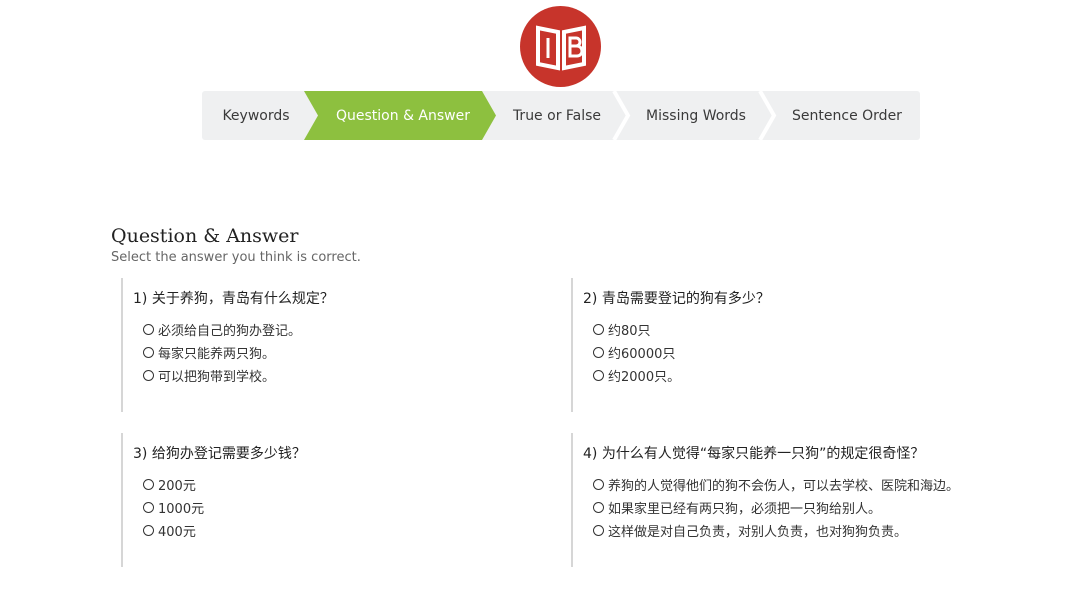 Image resolution: width=1091 pixels, height=593 pixels. Describe the element at coordinates (676, 299) in the screenshot. I see `question-text: 2) 青岛需要登记的狗有多少？` at that location.